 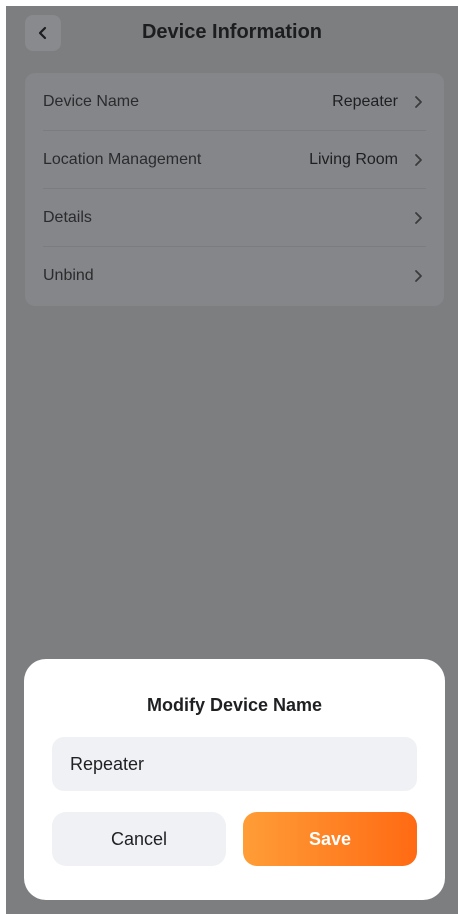 I want to click on row-label: Unbind, so click(x=68, y=275).